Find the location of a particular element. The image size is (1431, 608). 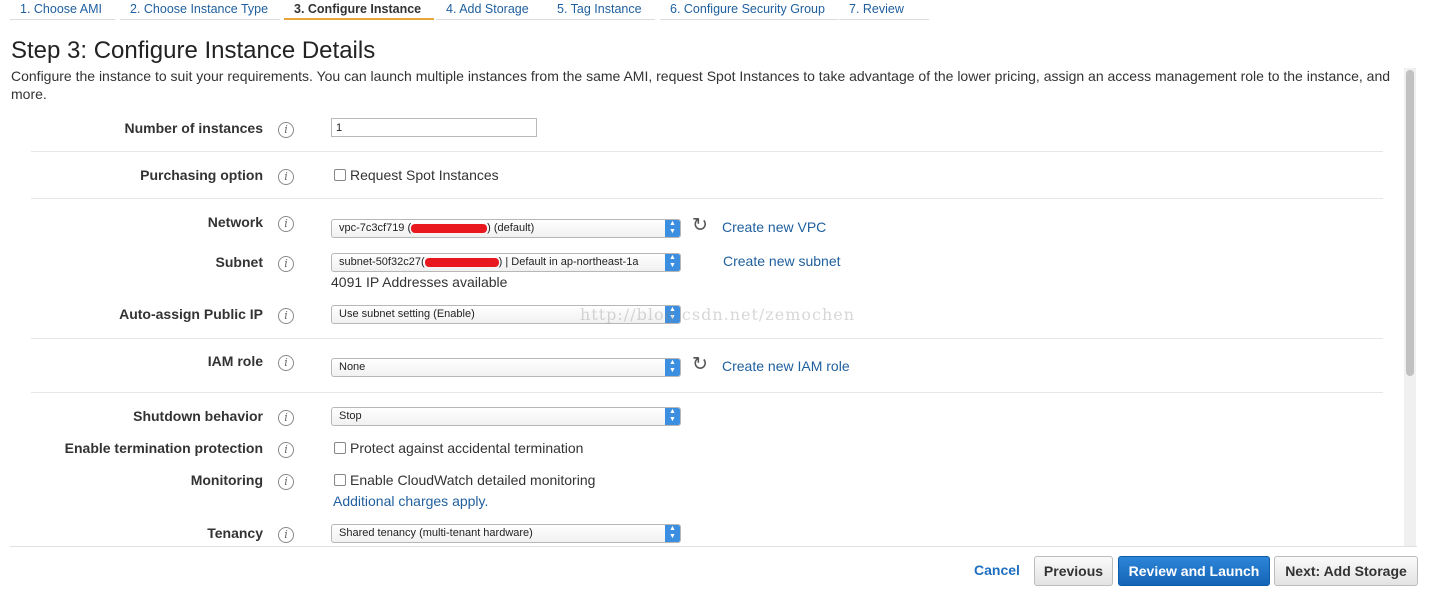

shutdown-behavior-select: Stop ▲ ▼ is located at coordinates (506, 416).